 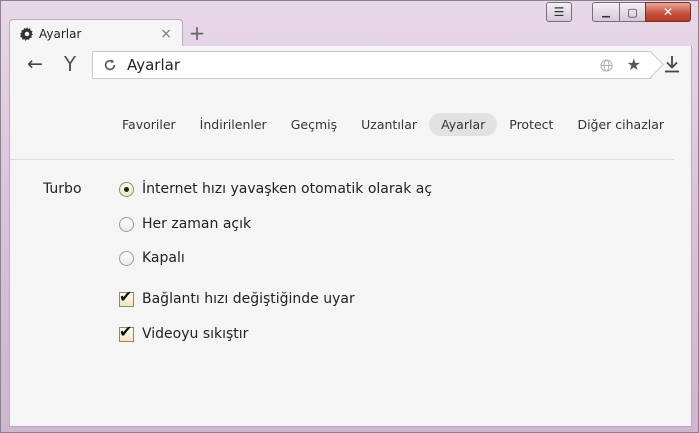 I want to click on checkbox-option-warn: ✔ Bağlantı hızı değiştiğinde uyar, so click(x=237, y=297).